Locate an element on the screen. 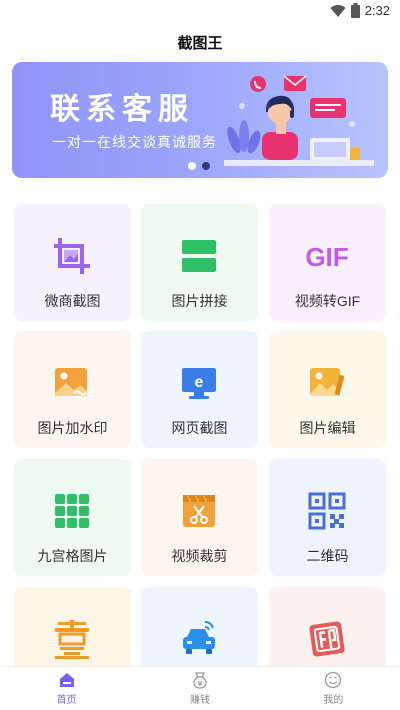 This screenshot has width=400, height=710. nav-item-profile: 我的 is located at coordinates (333, 688).